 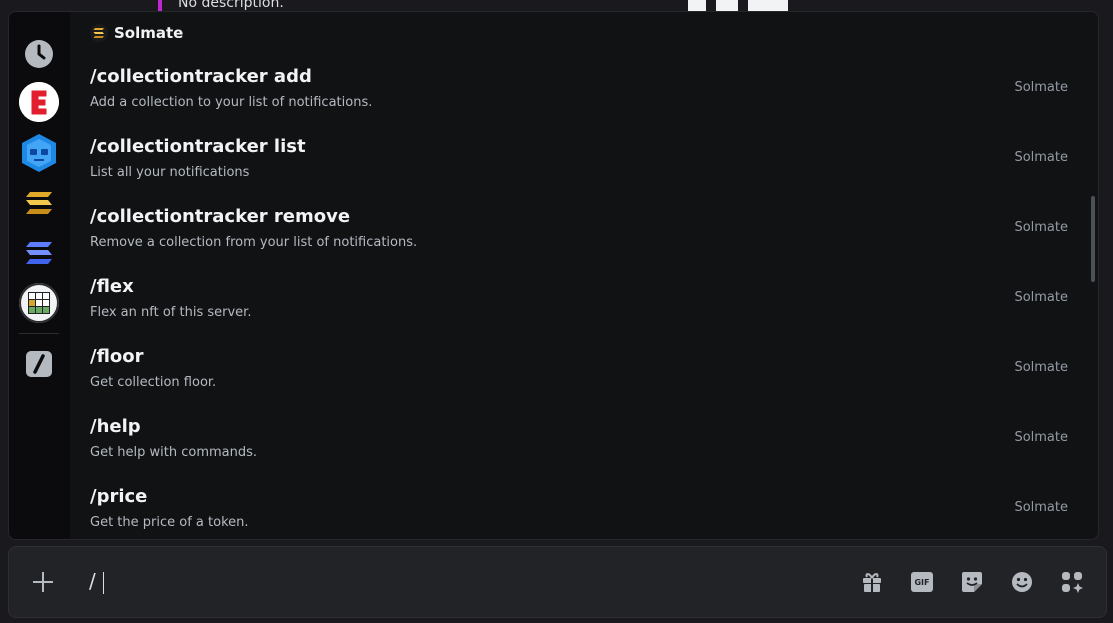 I want to click on blue-robot-icon, so click(x=39, y=153).